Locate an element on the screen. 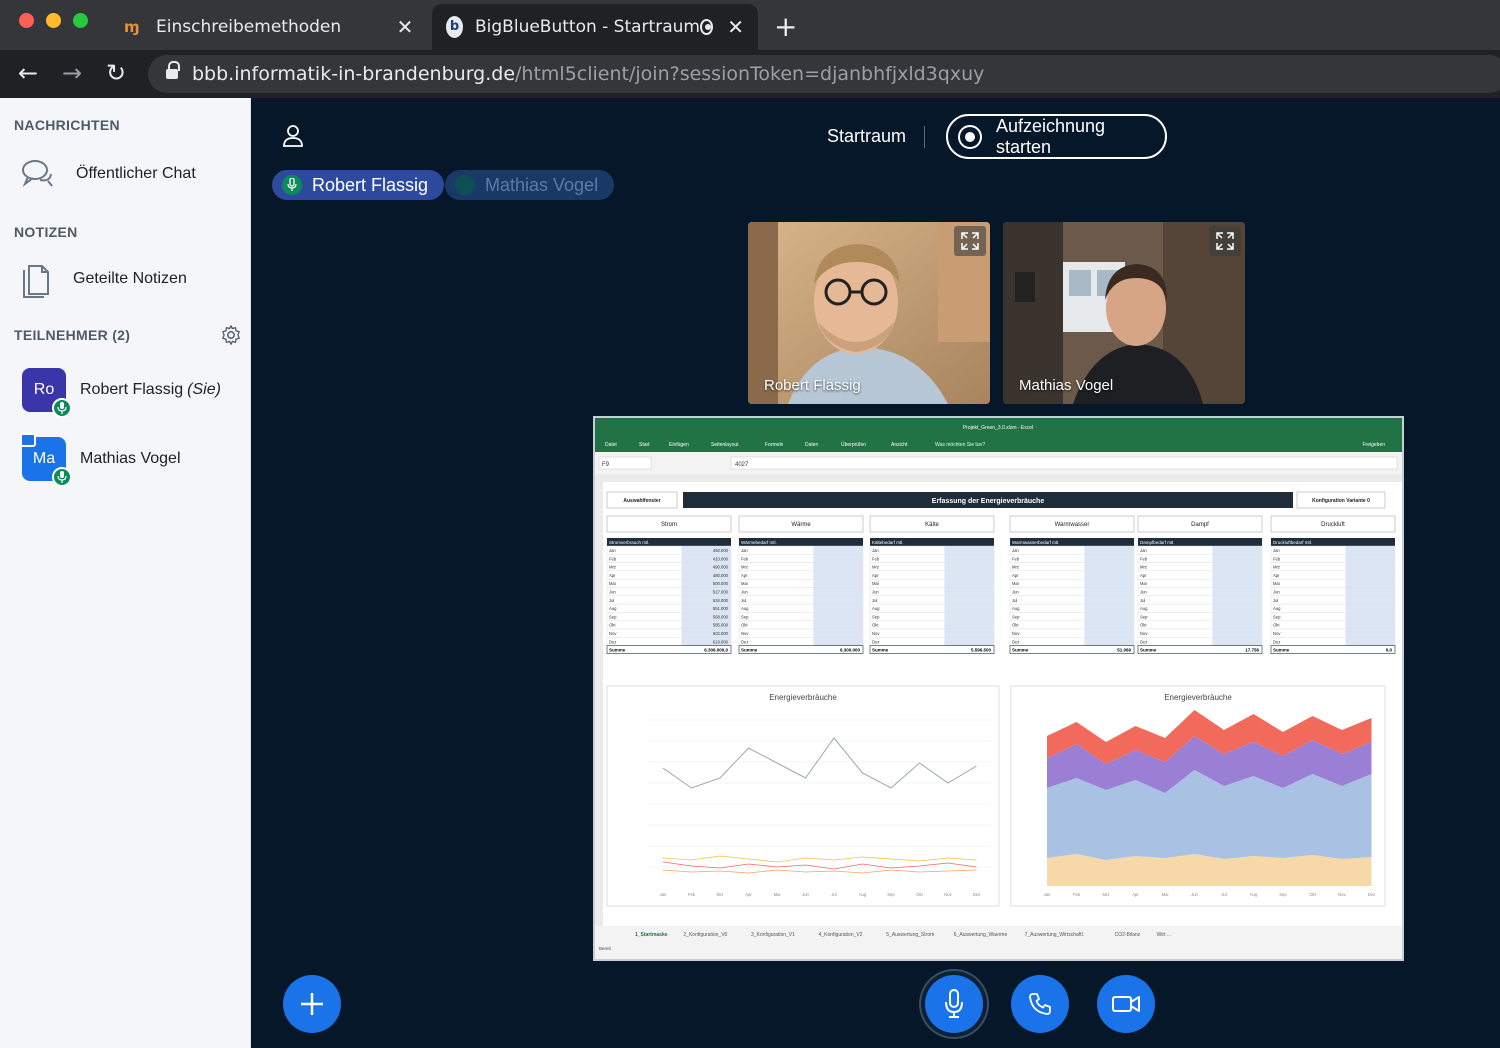 Image resolution: width=1500 pixels, height=1048 pixels. excel-sheet-title: Erfassung der Energieverbräuche is located at coordinates (988, 501).